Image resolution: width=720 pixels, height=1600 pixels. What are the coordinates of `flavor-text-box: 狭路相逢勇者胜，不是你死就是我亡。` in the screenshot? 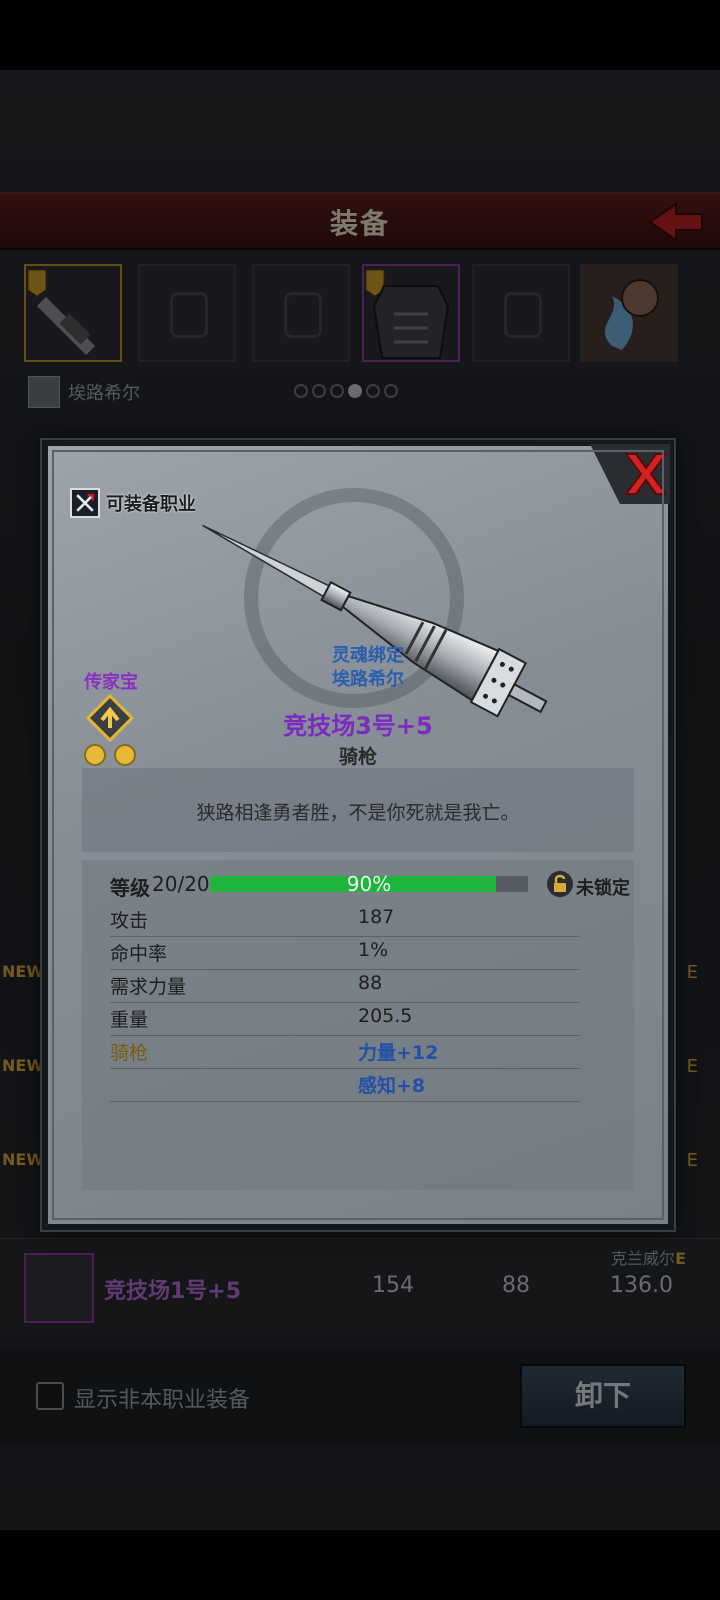 It's located at (358, 810).